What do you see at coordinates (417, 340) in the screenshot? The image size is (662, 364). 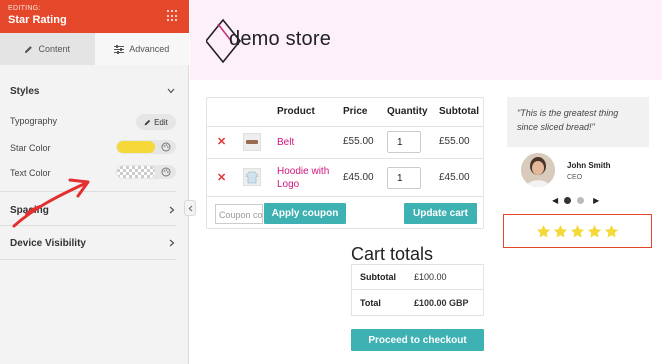 I see `proceed-to-checkout-button: Proceed to checkout` at bounding box center [417, 340].